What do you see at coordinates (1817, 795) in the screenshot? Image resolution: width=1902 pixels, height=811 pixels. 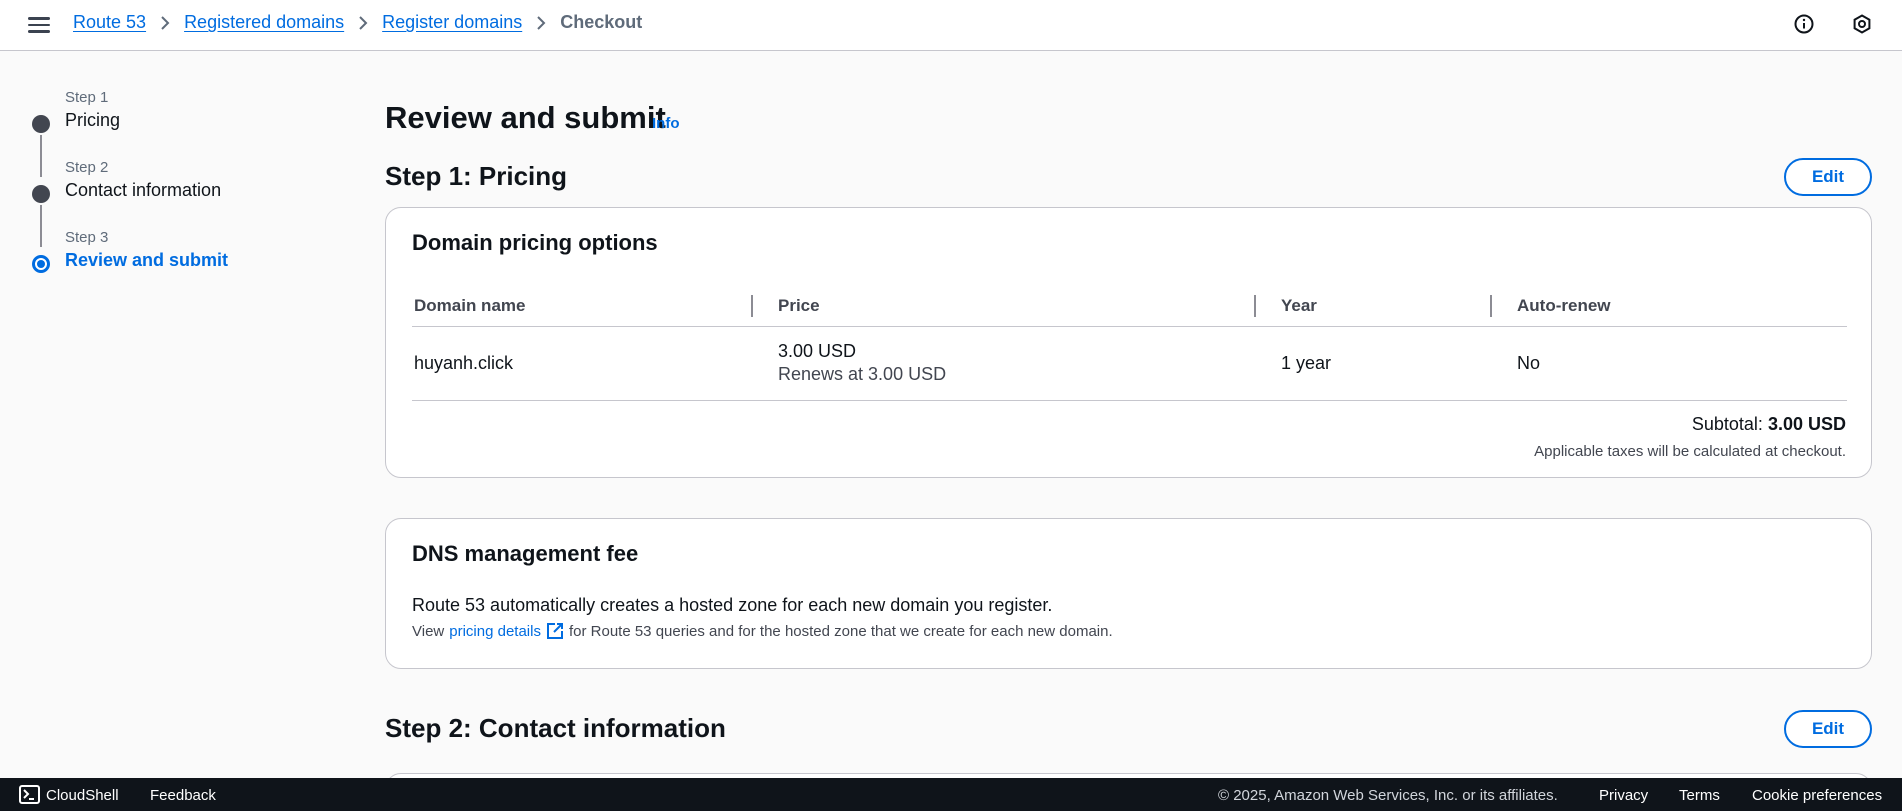 I see `cookie-preferences-link: Cookie preferences` at bounding box center [1817, 795].